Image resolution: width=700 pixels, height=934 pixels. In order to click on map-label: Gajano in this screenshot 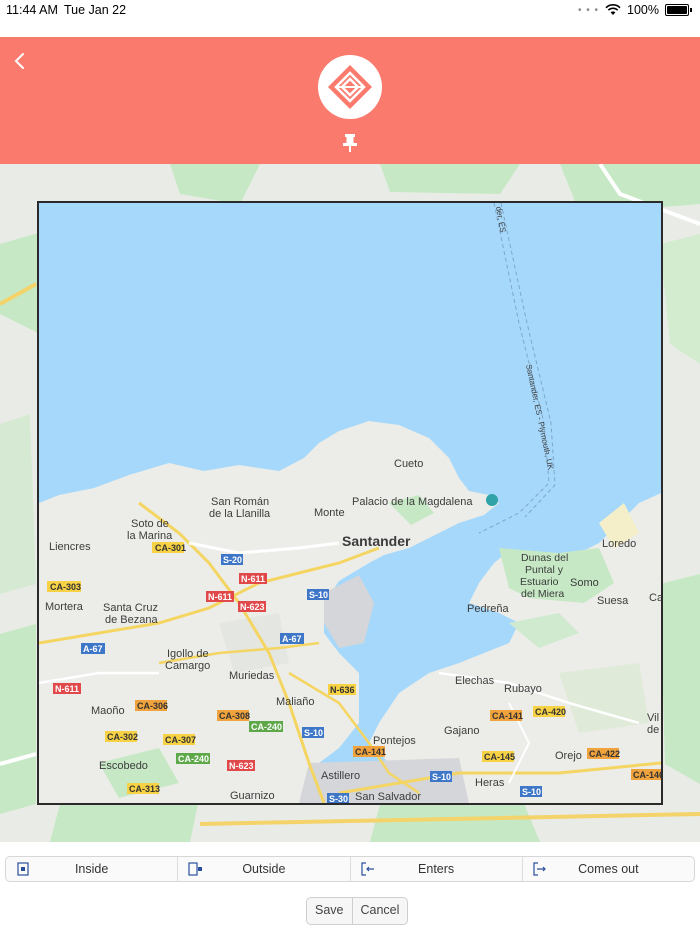, I will do `click(461, 731)`.